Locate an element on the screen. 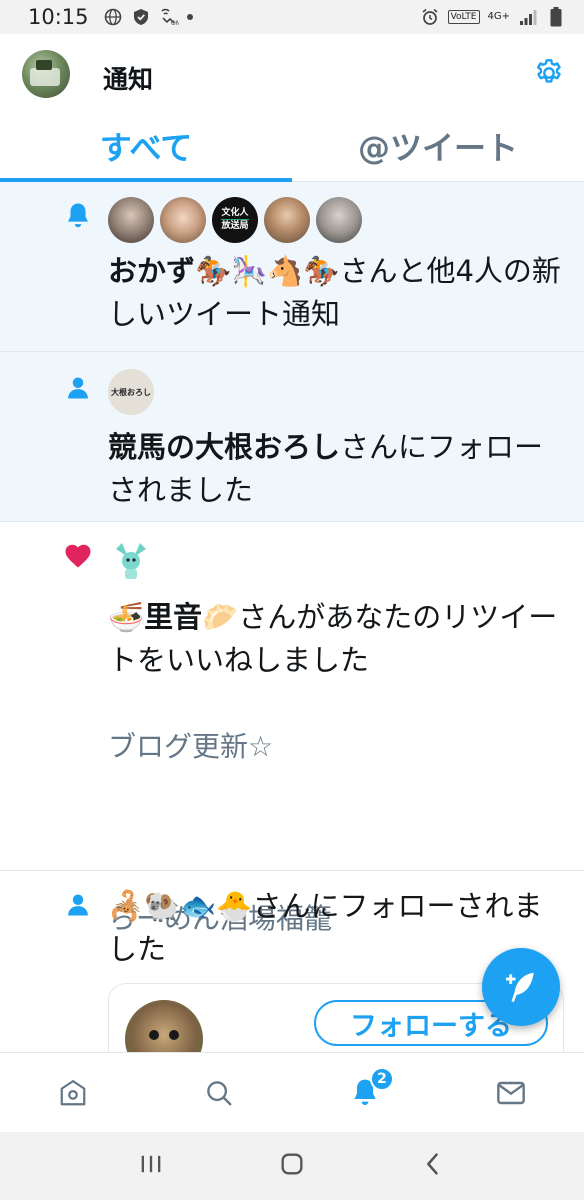 This screenshot has width=584, height=1200. avatar: 文化人 放送局 is located at coordinates (235, 220).